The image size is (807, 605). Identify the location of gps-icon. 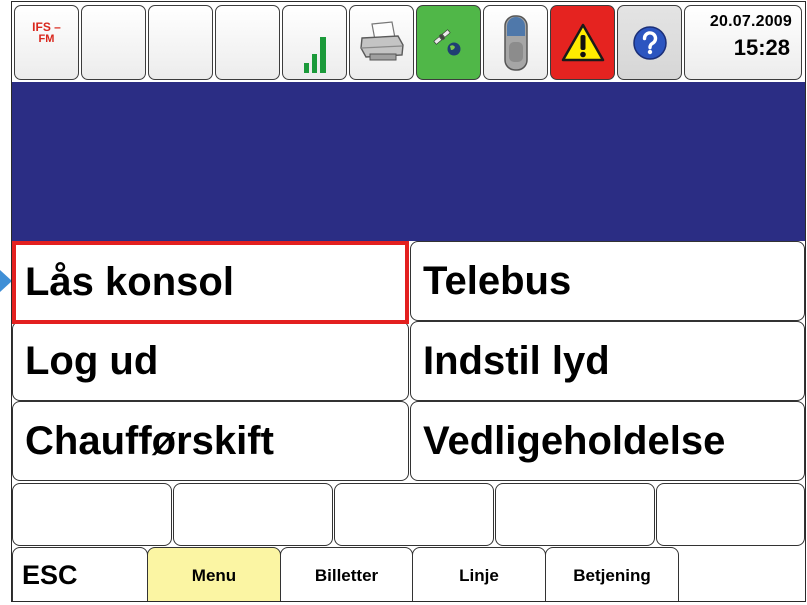
(446, 41).